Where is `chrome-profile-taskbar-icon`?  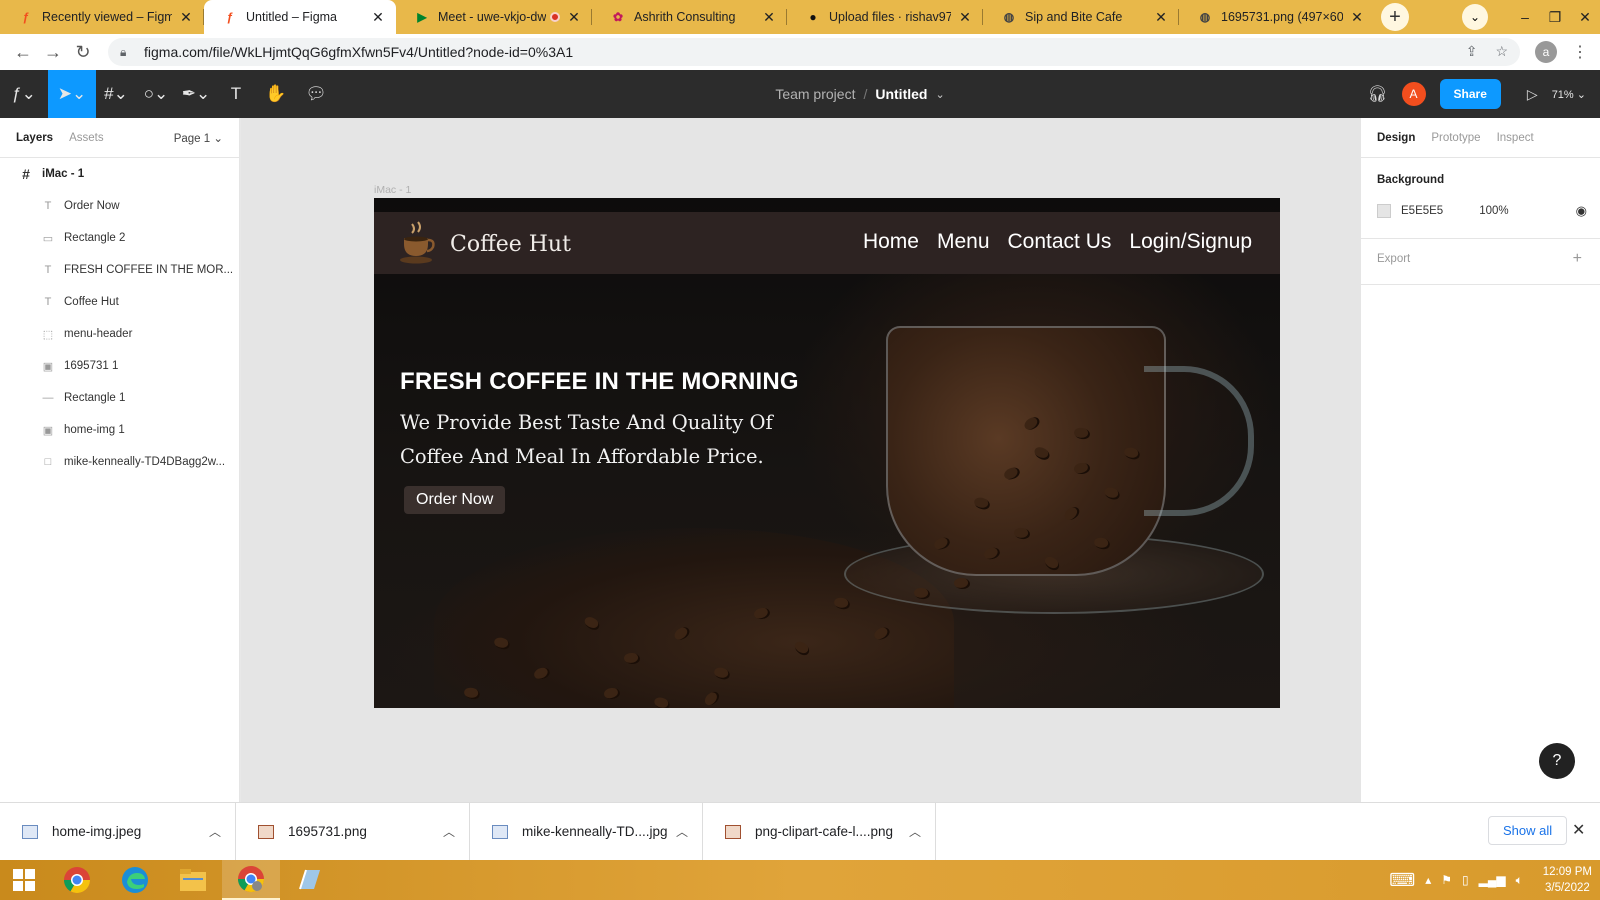 chrome-profile-taskbar-icon is located at coordinates (251, 880).